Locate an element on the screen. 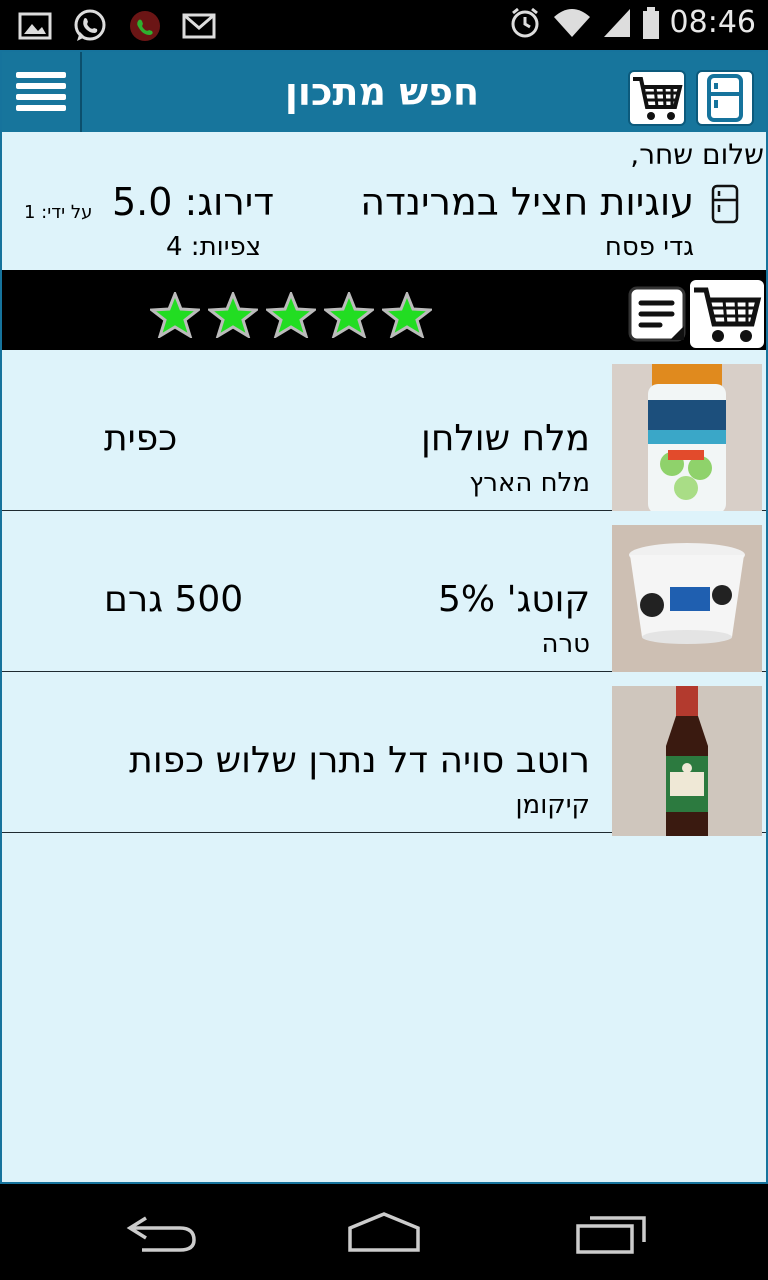 This screenshot has height=1280, width=768. ingredient-brand: מלח הארץ is located at coordinates (529, 483).